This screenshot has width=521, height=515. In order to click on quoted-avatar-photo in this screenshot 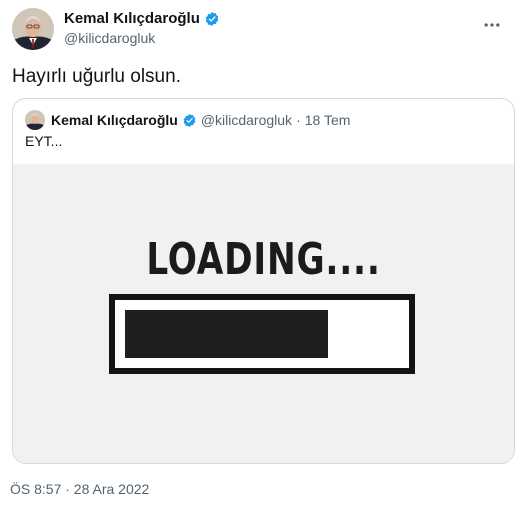, I will do `click(35, 120)`.